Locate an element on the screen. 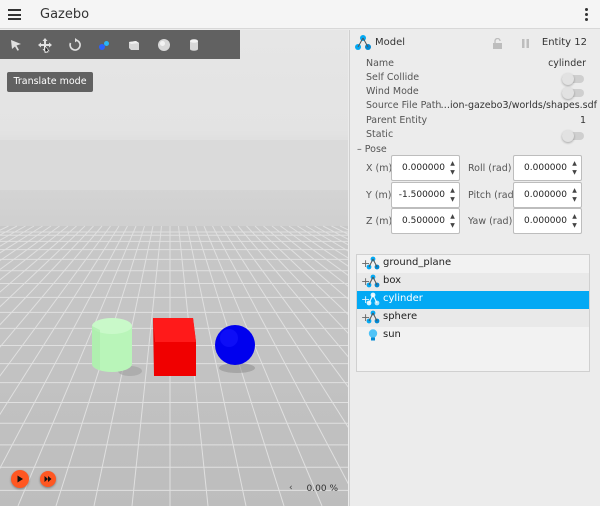 Image resolution: width=600 pixels, height=506 pixels. property-label: Source File Path is located at coordinates (404, 105).